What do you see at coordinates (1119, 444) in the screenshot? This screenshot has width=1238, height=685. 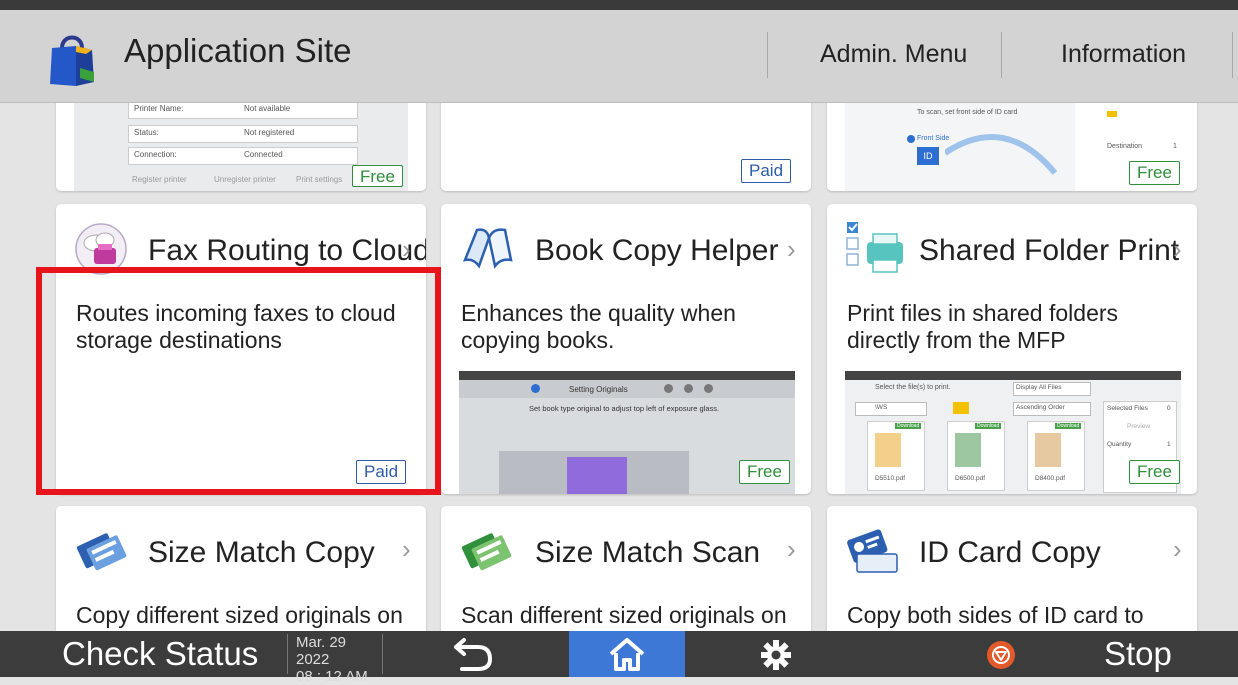 I see `preview-quantity-label: Quantity` at bounding box center [1119, 444].